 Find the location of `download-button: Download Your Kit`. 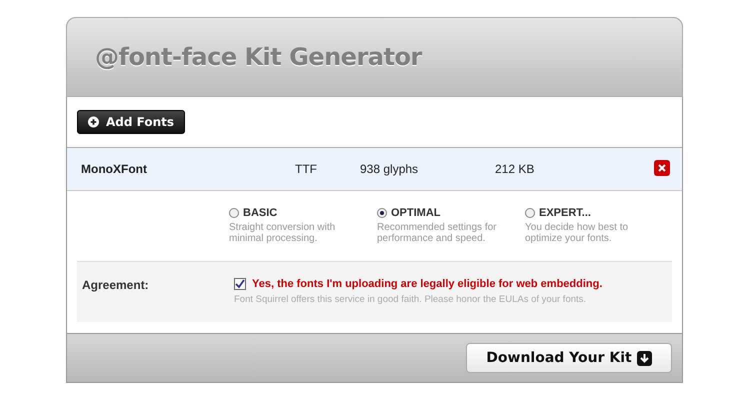

download-button: Download Your Kit is located at coordinates (569, 358).